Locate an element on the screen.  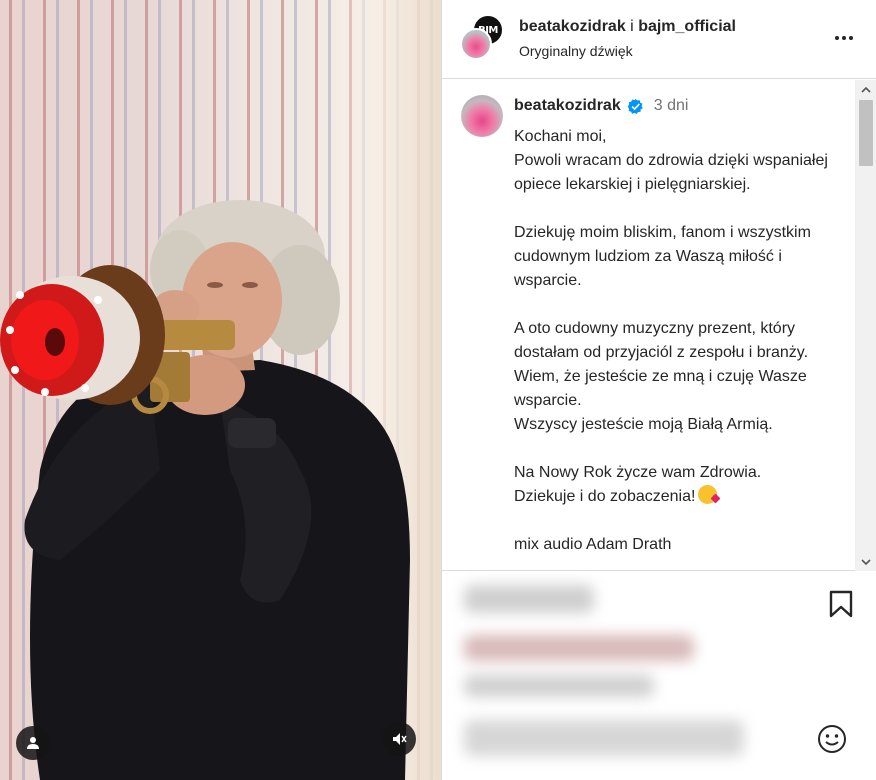
bookmark-icon is located at coordinates (841, 604).